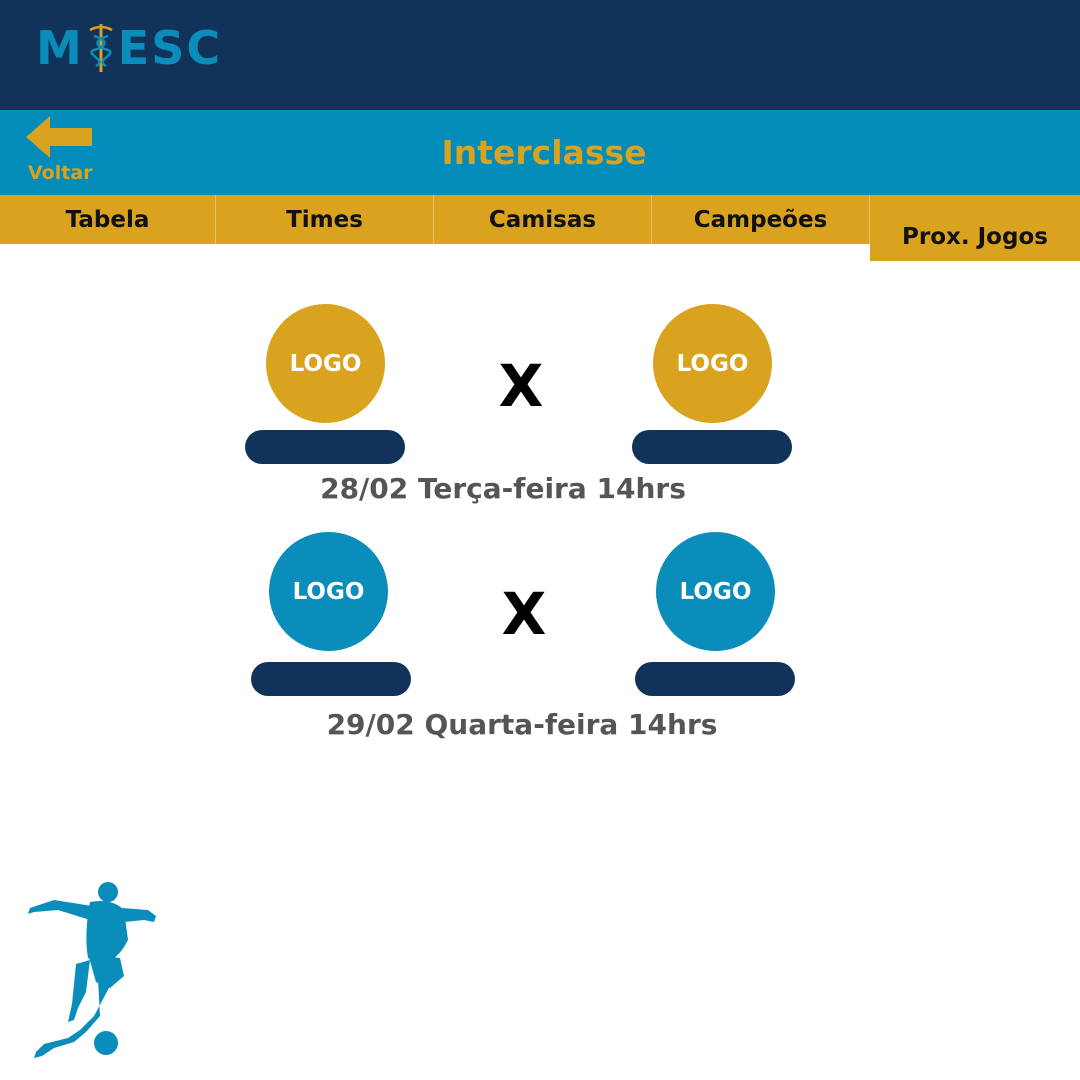 This screenshot has width=1080, height=1080. Describe the element at coordinates (108, 219) in the screenshot. I see `tab-tabela: Tabela` at that location.